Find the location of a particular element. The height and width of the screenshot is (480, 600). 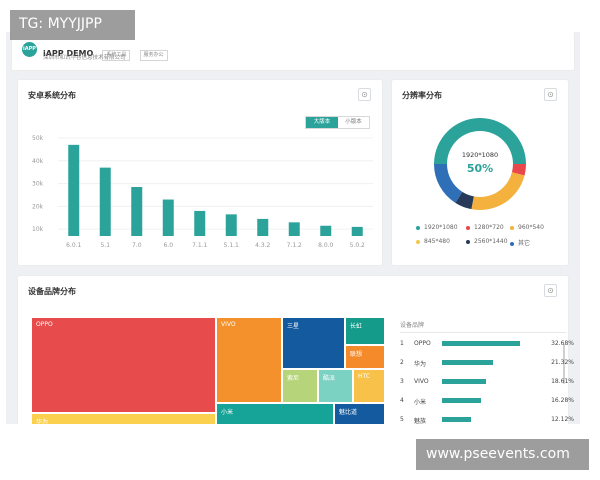

y-tick-label: 20k is located at coordinates (38, 206).